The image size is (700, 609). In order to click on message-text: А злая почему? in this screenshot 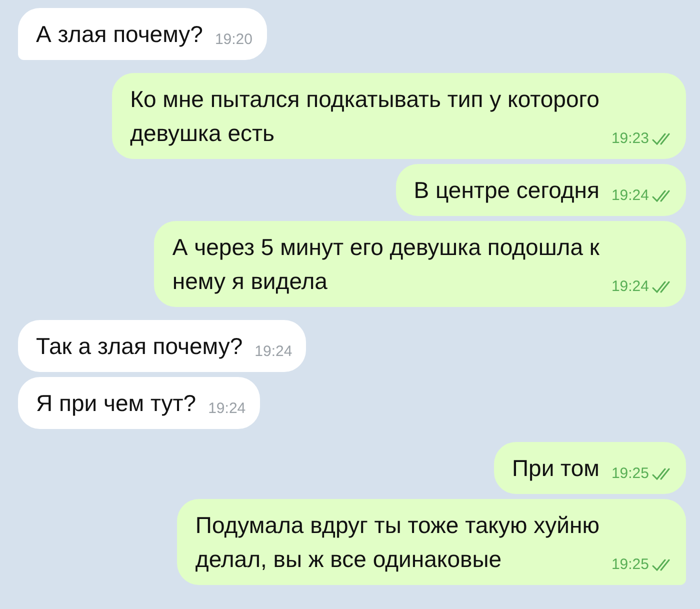, I will do `click(119, 34)`.